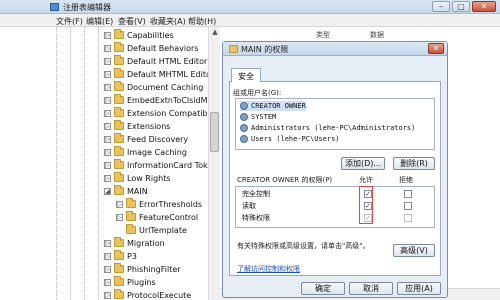 The height and width of the screenshot is (300, 500). What do you see at coordinates (134, 243) in the screenshot?
I see `tree-item: ▷ Migration` at bounding box center [134, 243].